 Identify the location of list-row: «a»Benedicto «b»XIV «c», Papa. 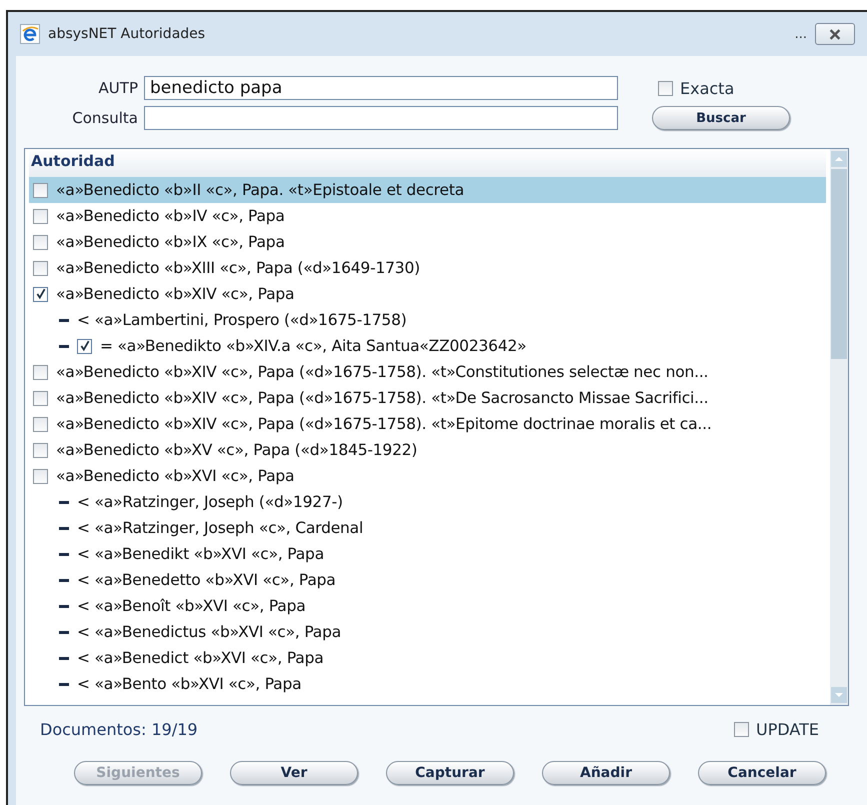
(427, 294).